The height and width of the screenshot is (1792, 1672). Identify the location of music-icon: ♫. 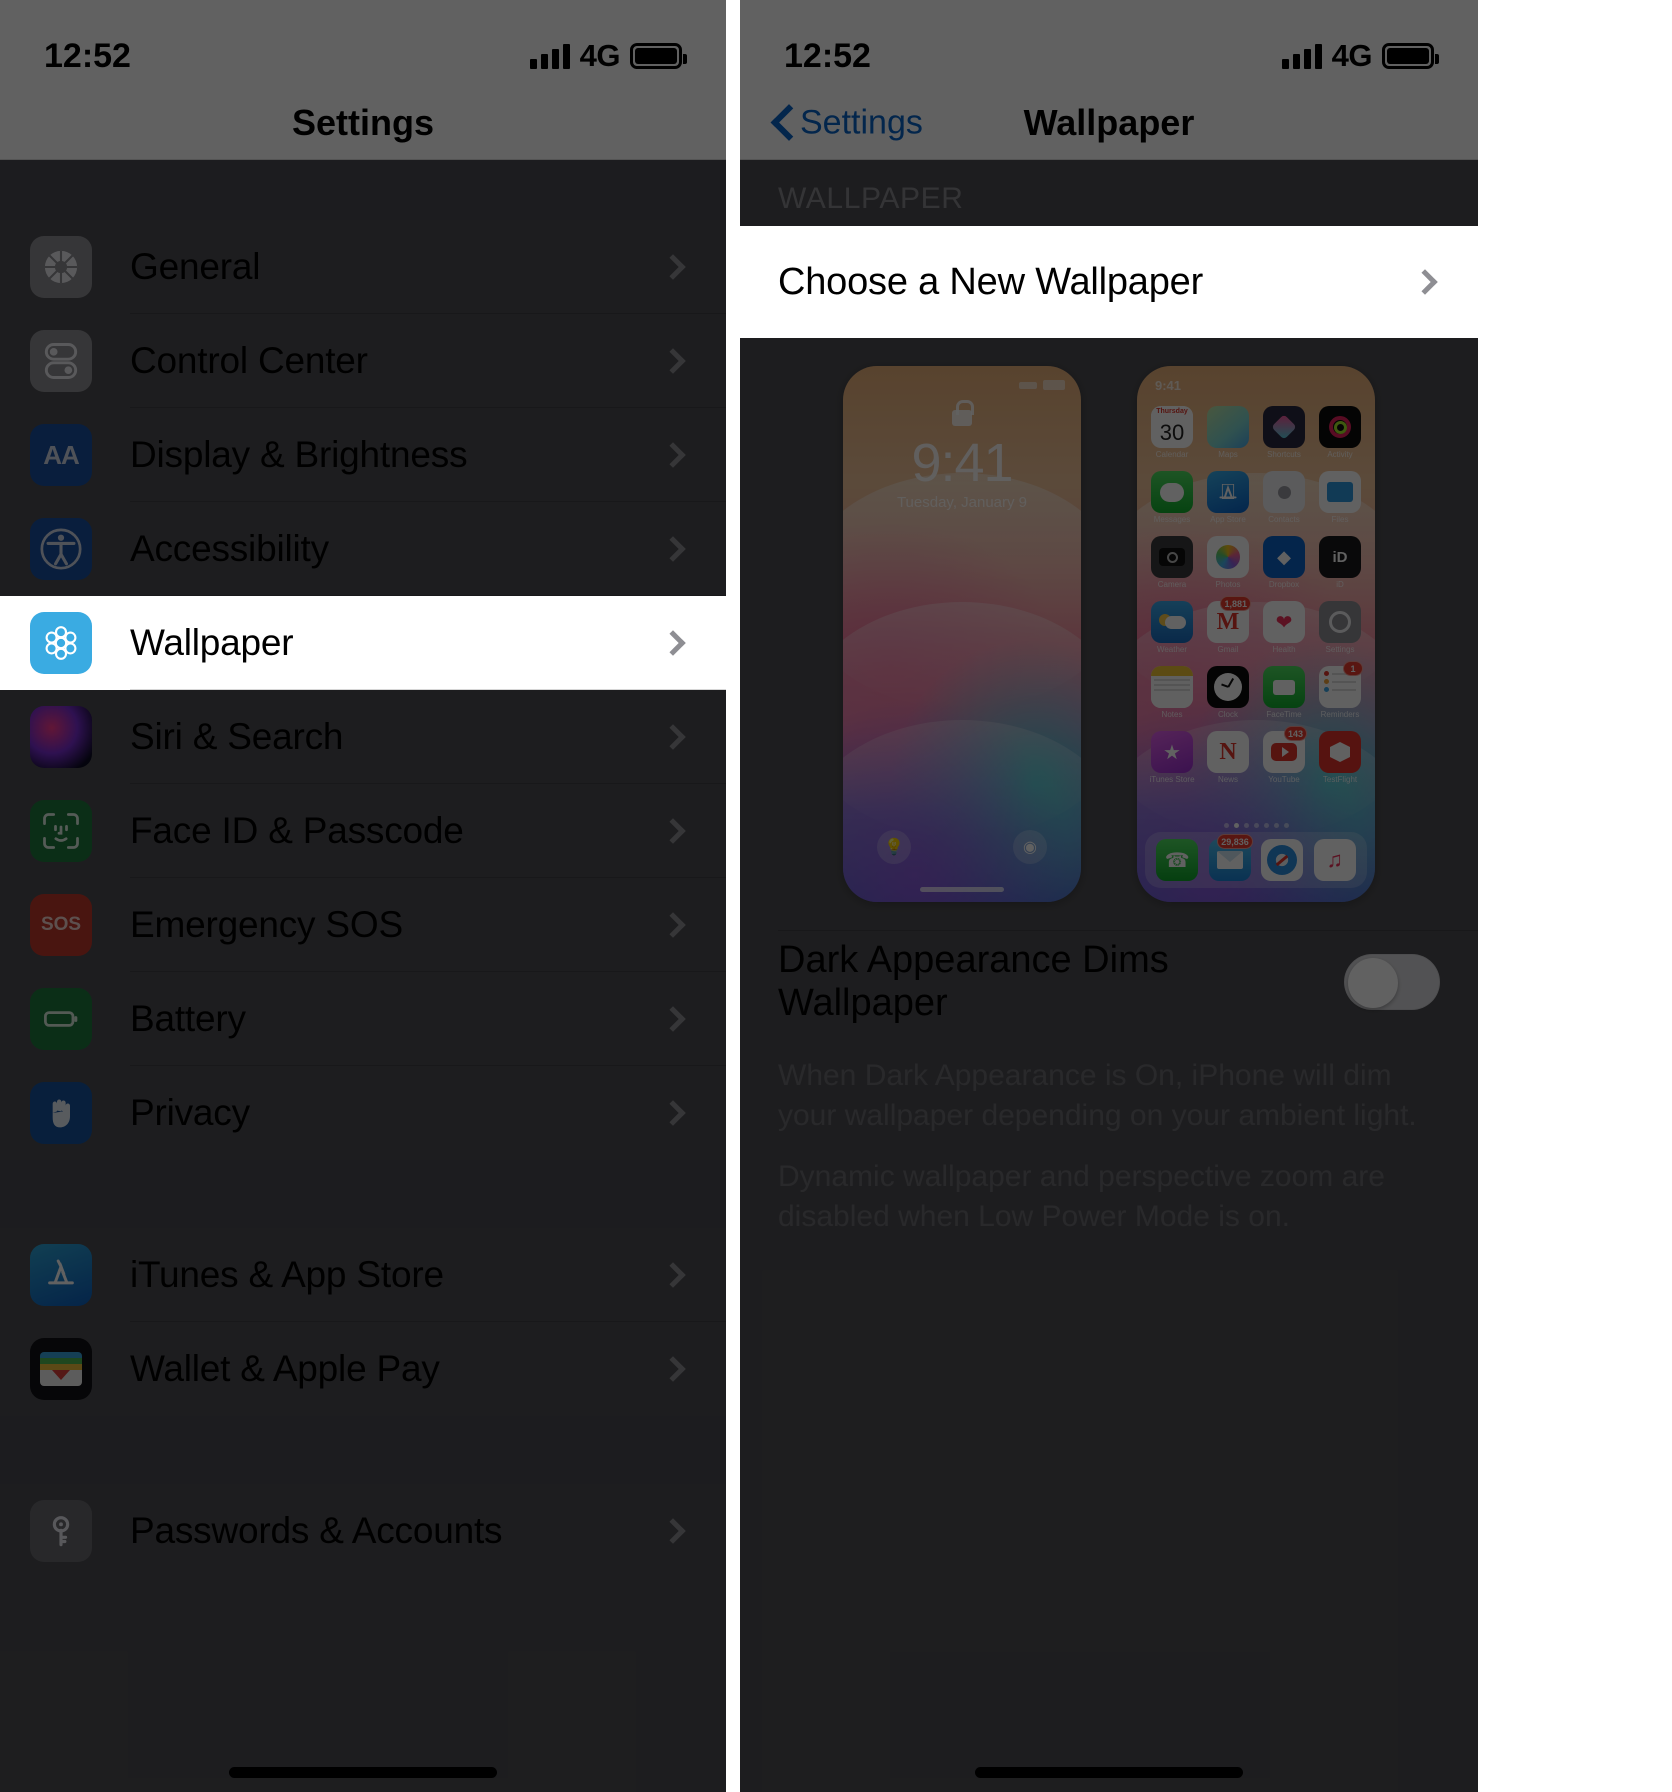
(1334, 860).